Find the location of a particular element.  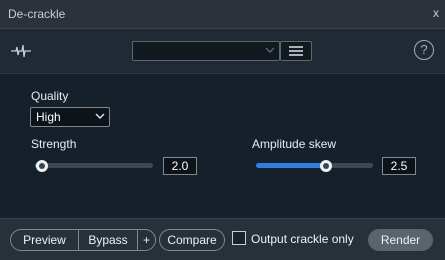

preset-menu-button is located at coordinates (296, 51).